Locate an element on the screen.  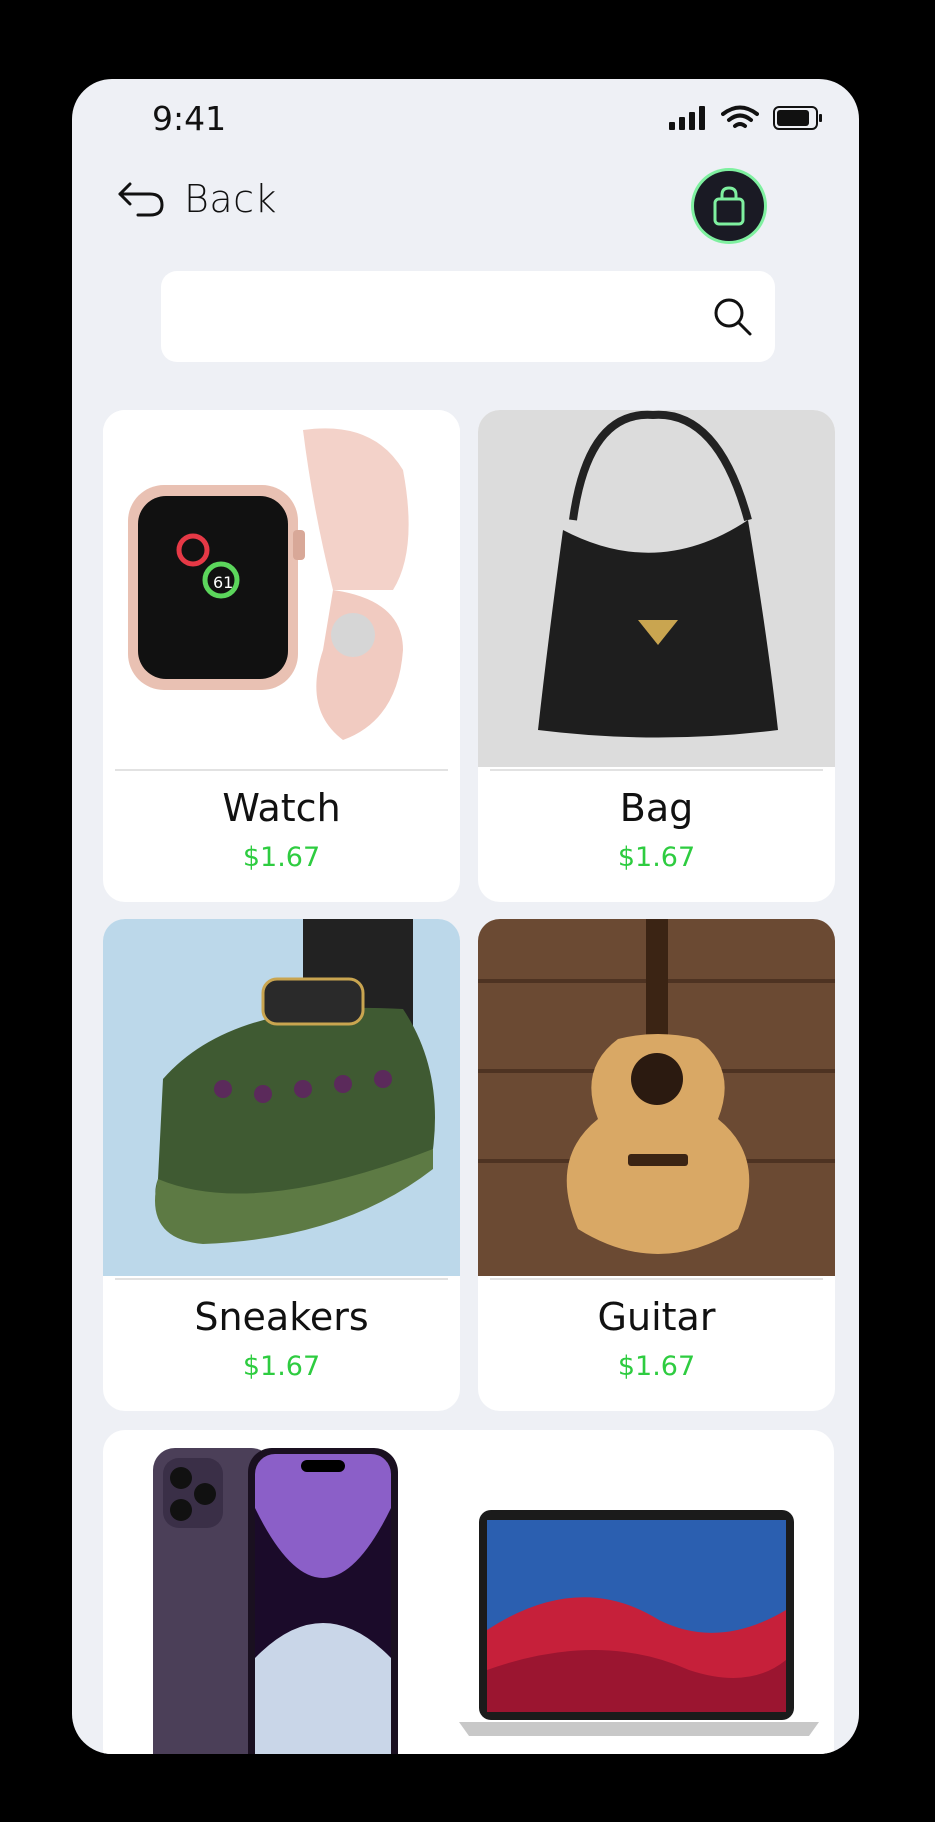
watch-image: 61 is located at coordinates (281, 588).